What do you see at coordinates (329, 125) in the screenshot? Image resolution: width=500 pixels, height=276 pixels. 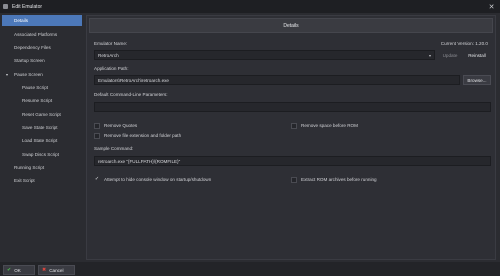 I see `remove-space-label: Remove space before ROM` at bounding box center [329, 125].